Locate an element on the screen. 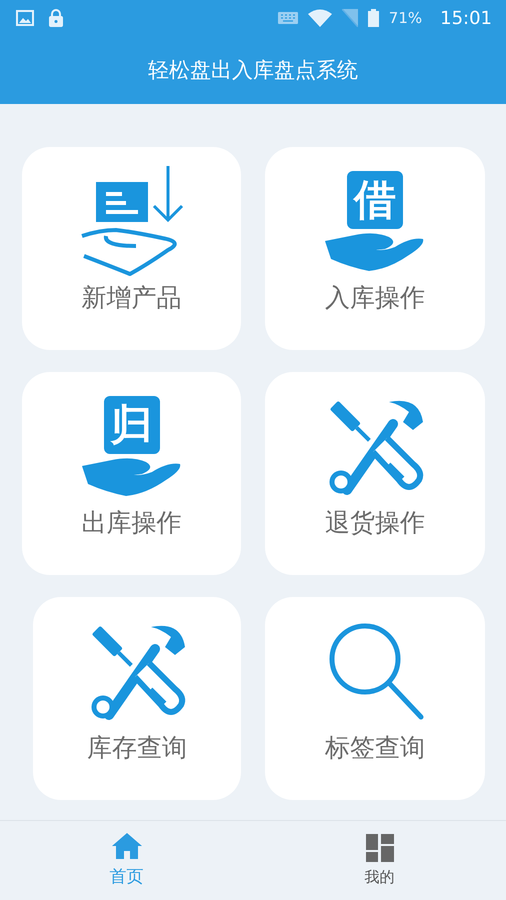  menu-tile: 退货操作 is located at coordinates (375, 473).